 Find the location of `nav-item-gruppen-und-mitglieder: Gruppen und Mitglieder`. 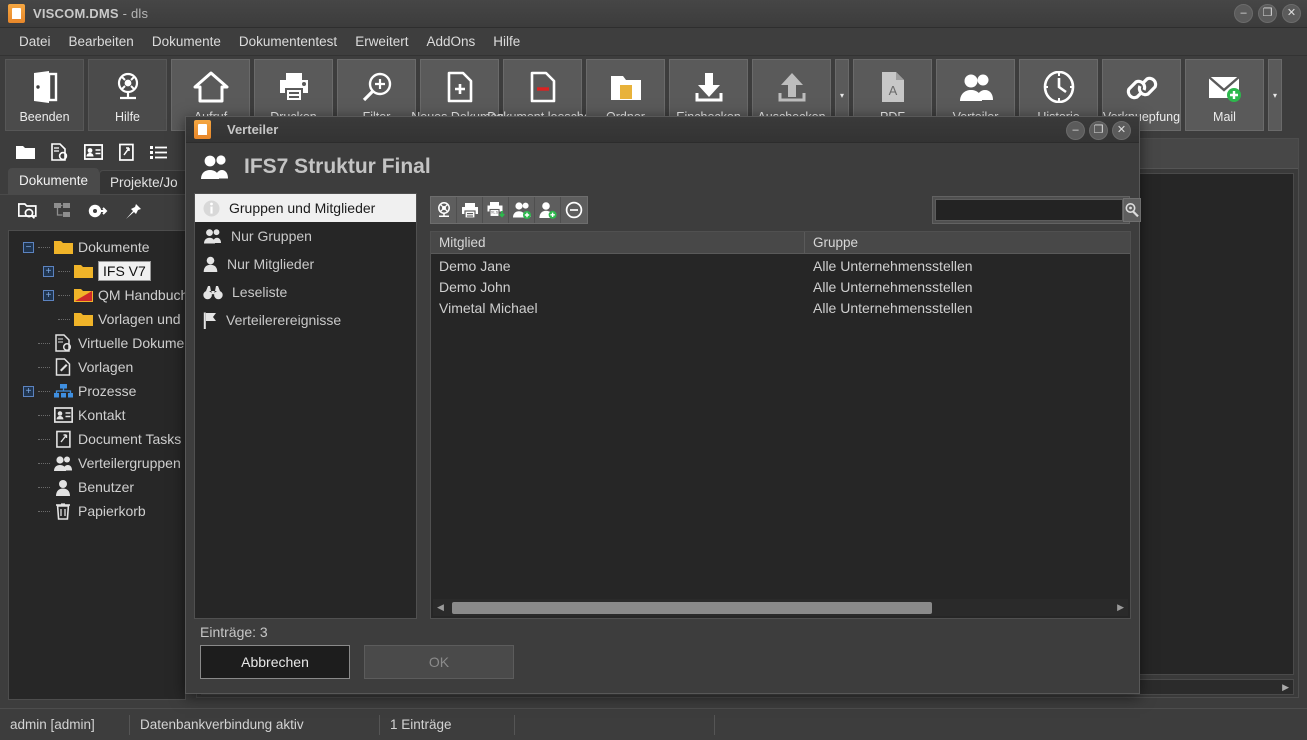

nav-item-gruppen-und-mitglieder: Gruppen und Mitglieder is located at coordinates (305, 208).